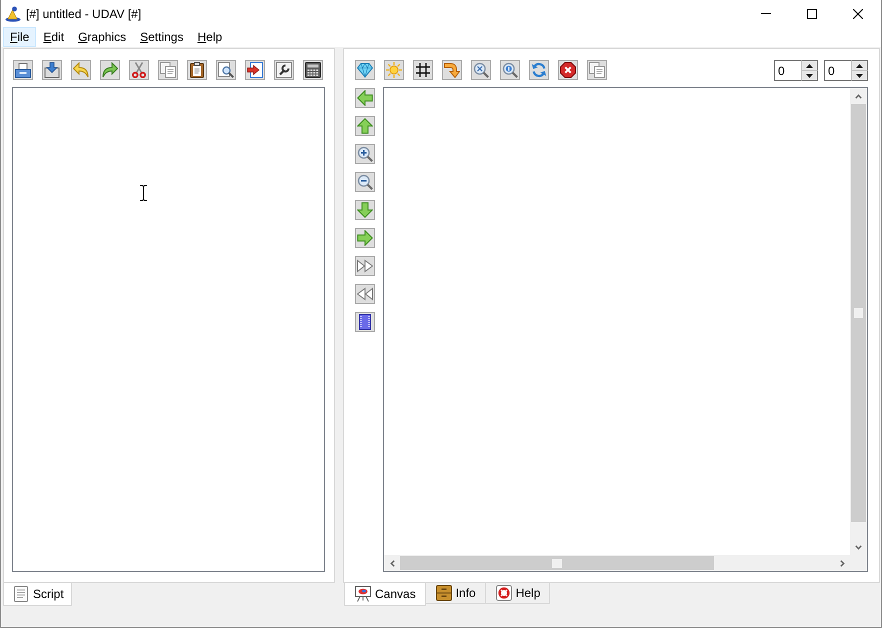 This screenshot has width=882, height=628. I want to click on printer-icon, so click(23, 70).